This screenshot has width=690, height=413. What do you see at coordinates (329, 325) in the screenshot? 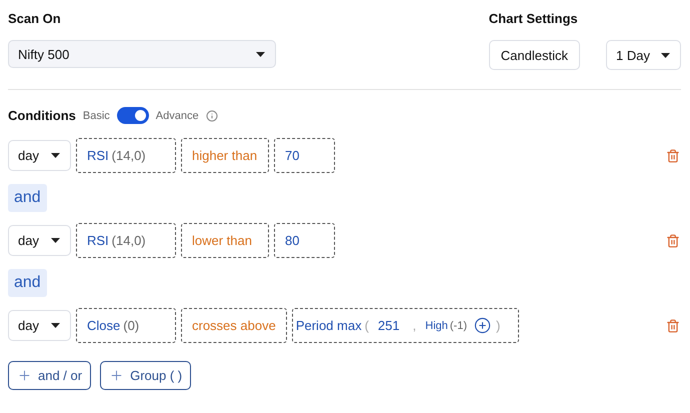
I see `function-name: Period max` at bounding box center [329, 325].